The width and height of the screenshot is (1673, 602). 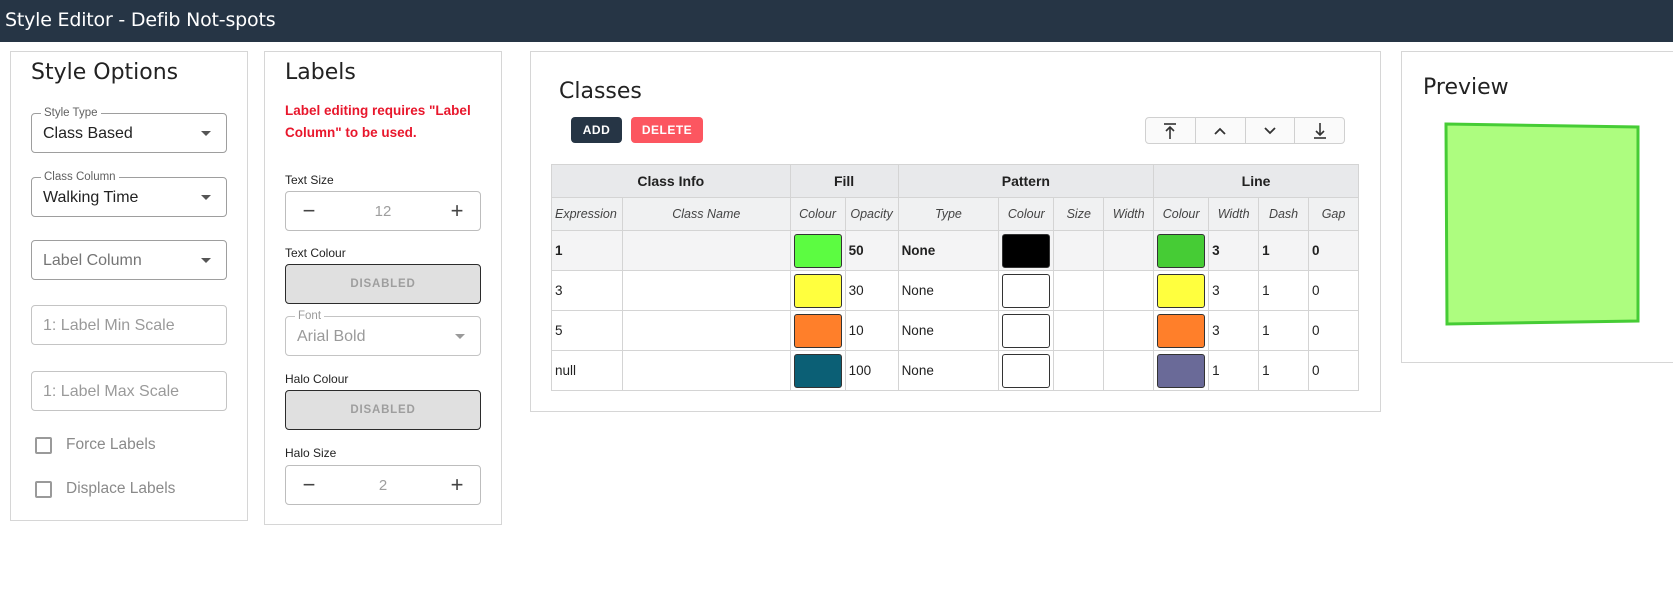 What do you see at coordinates (383, 284) in the screenshot?
I see `text-colour-button: DISABLED` at bounding box center [383, 284].